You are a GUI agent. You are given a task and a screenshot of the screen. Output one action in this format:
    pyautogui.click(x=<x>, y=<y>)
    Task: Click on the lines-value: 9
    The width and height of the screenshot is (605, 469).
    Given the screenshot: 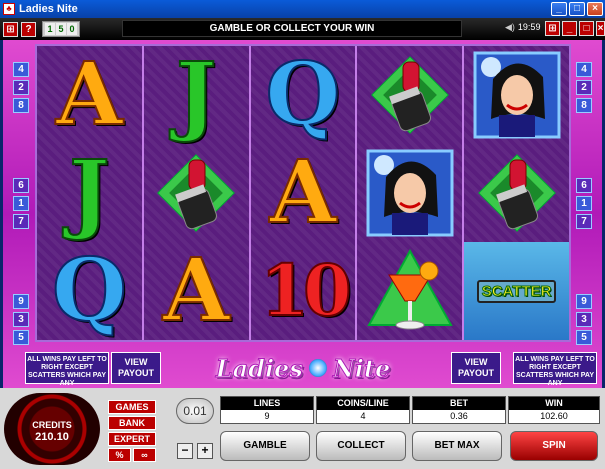 What is the action you would take?
    pyautogui.click(x=267, y=416)
    